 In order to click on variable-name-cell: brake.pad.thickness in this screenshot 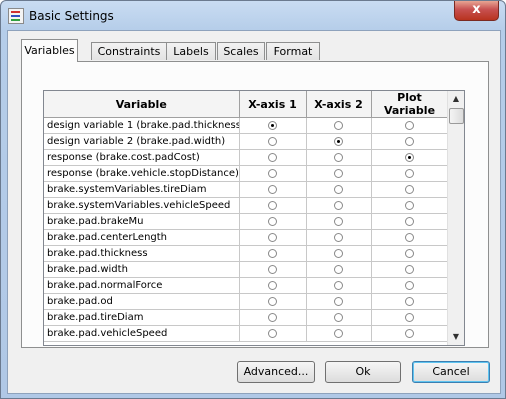, I will do `click(142, 253)`.